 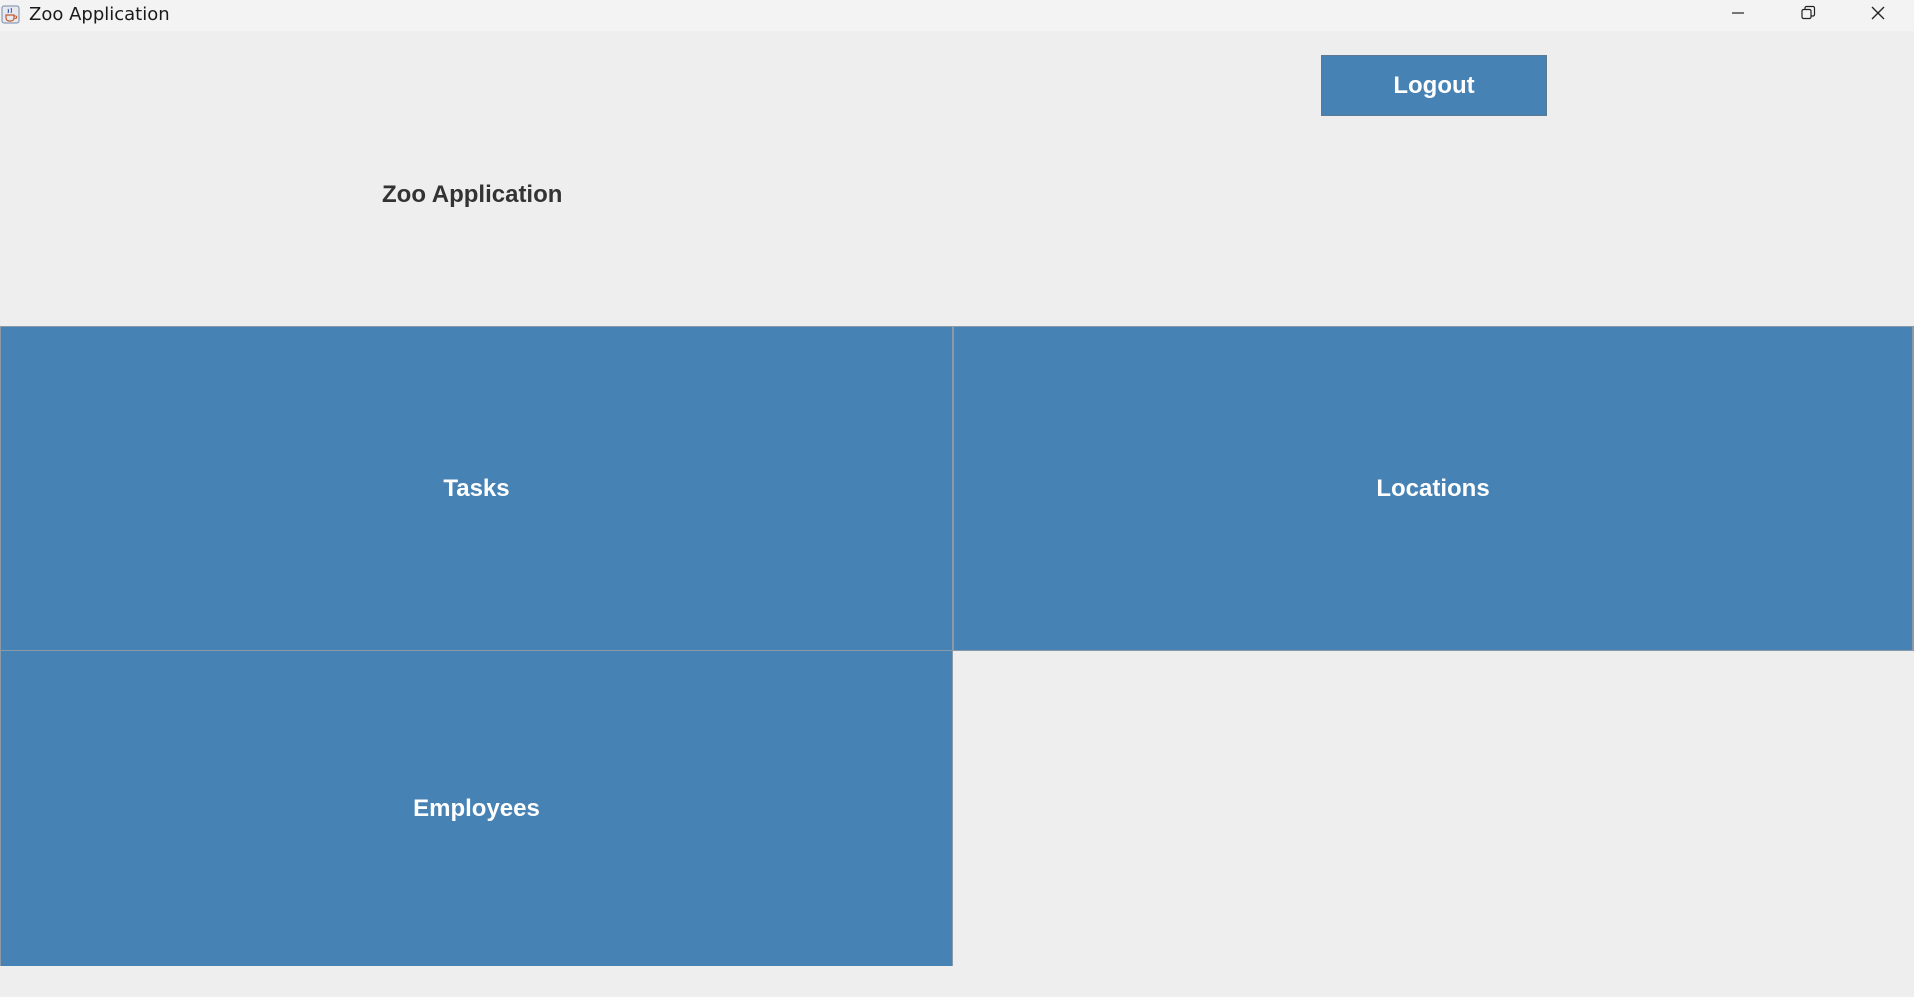 What do you see at coordinates (10, 14) in the screenshot?
I see `java-cup-icon` at bounding box center [10, 14].